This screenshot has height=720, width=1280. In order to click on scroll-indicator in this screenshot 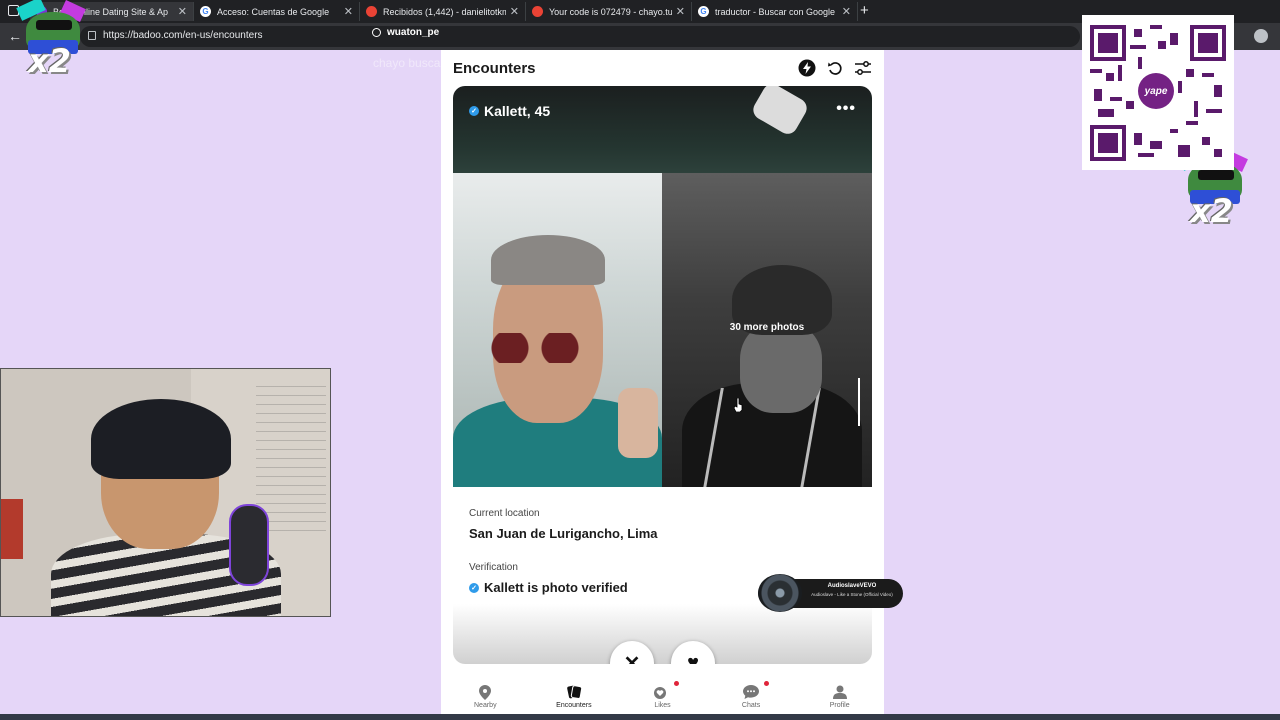, I will do `click(859, 402)`.